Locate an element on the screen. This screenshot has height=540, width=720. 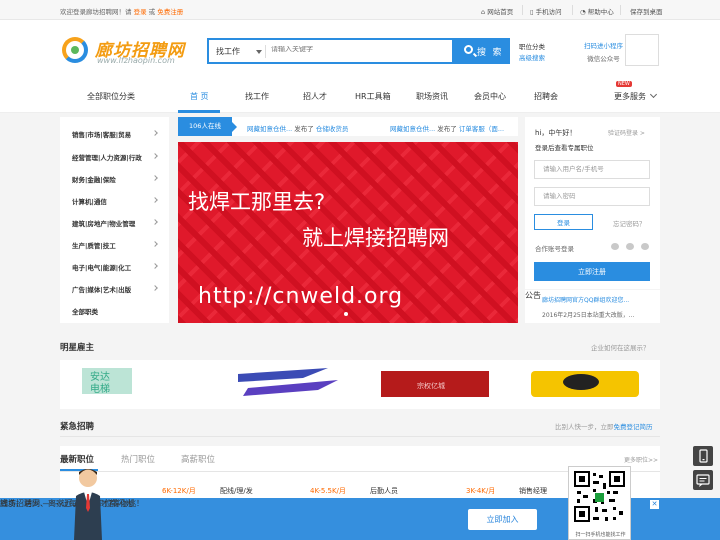
star-employers-title: 明星雇主 is located at coordinates (77, 348).